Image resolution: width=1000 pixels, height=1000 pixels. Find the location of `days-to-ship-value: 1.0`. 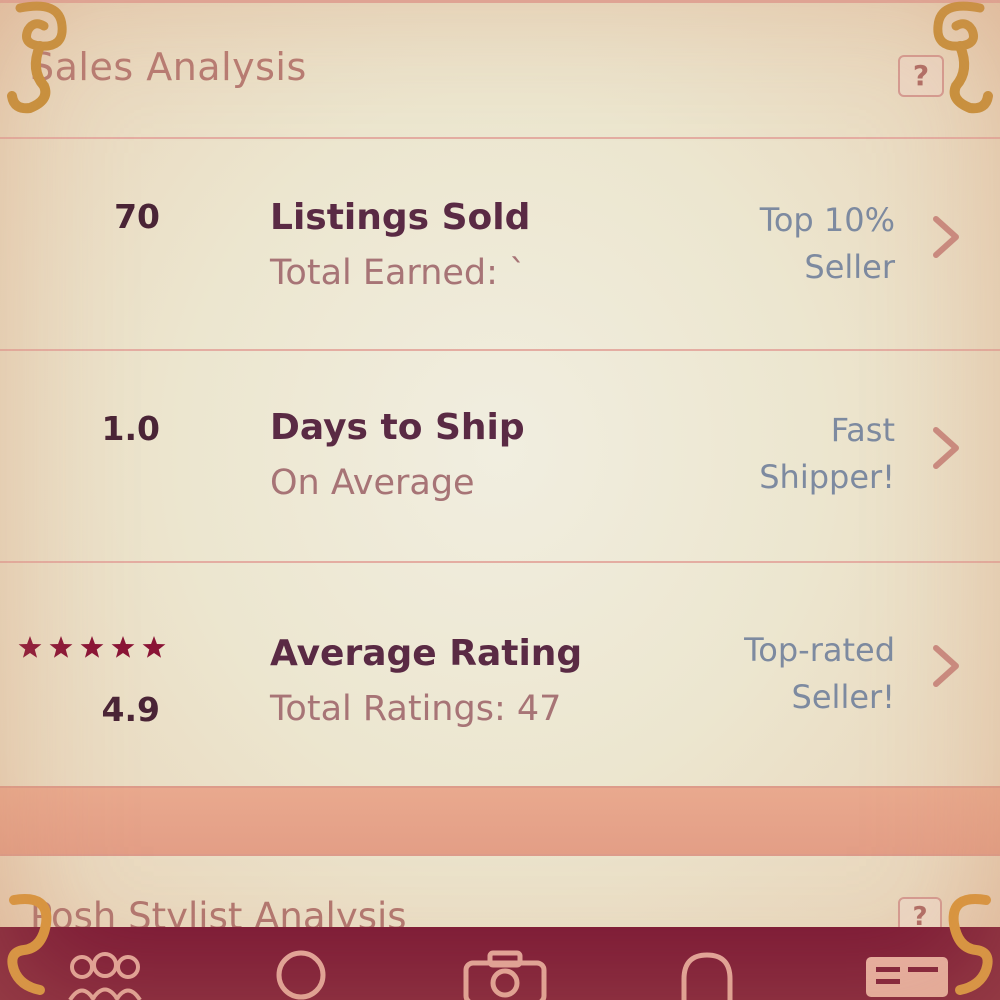

days-to-ship-value: 1.0 is located at coordinates (130, 428).